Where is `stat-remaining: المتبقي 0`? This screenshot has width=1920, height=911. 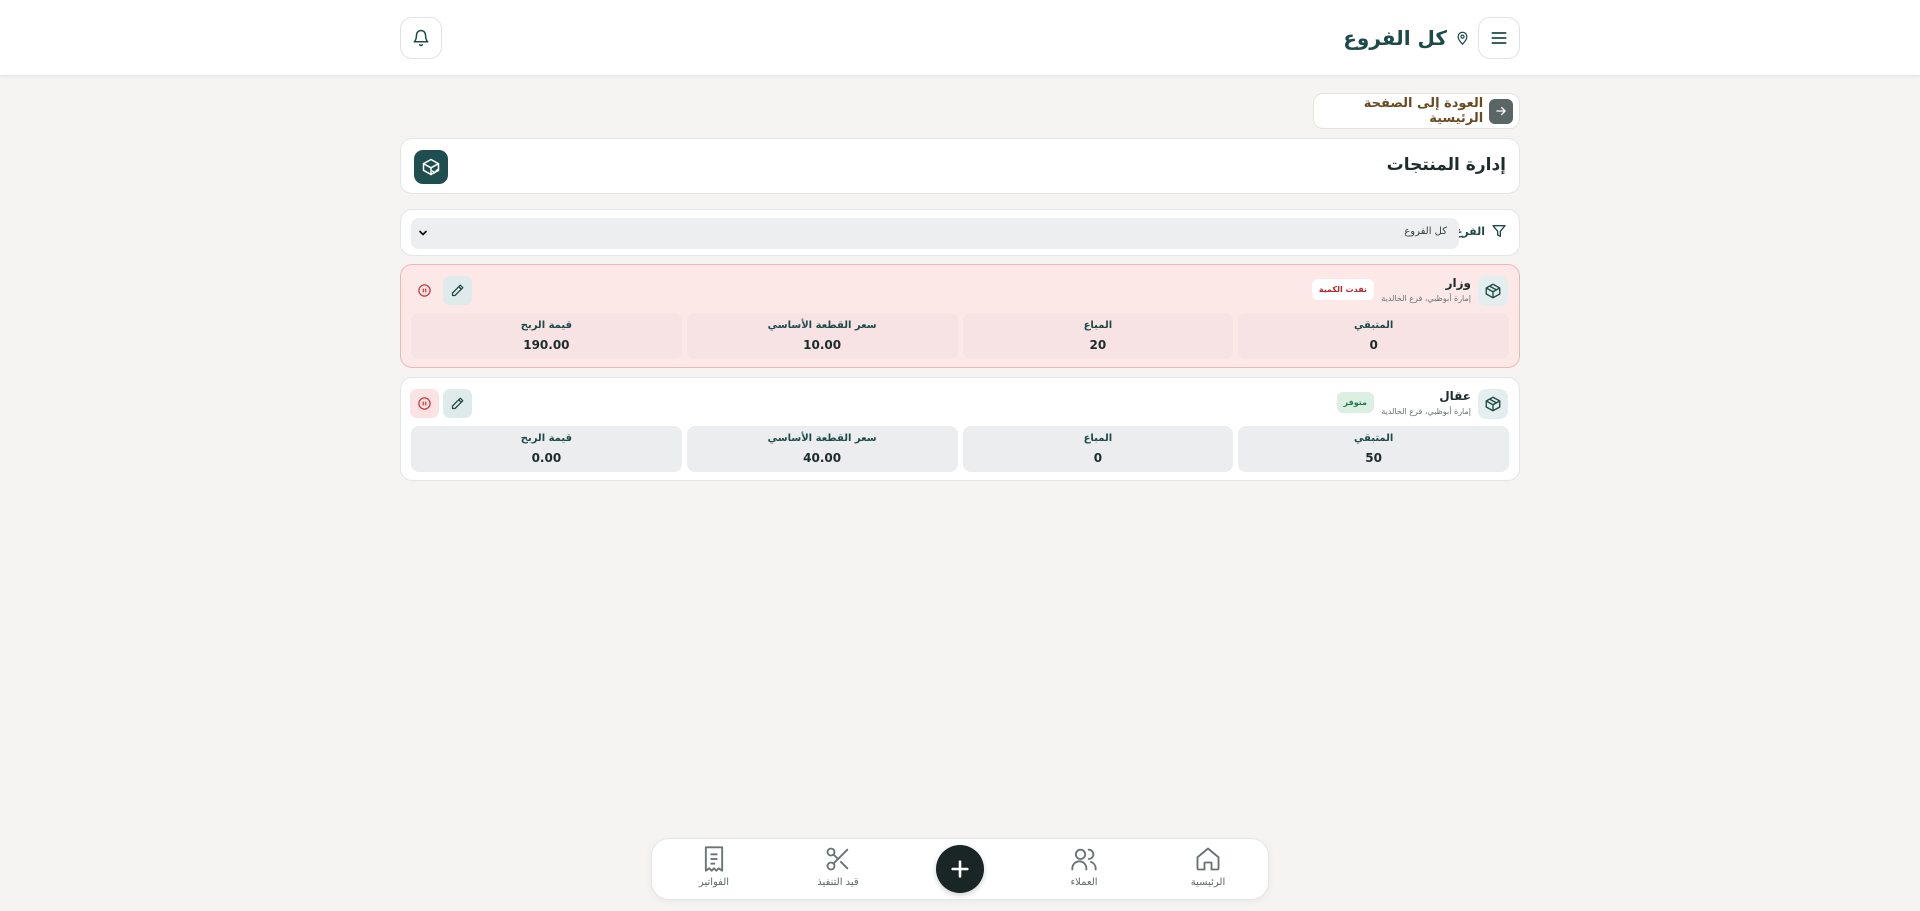
stat-remaining: المتبقي 0 is located at coordinates (1373, 336).